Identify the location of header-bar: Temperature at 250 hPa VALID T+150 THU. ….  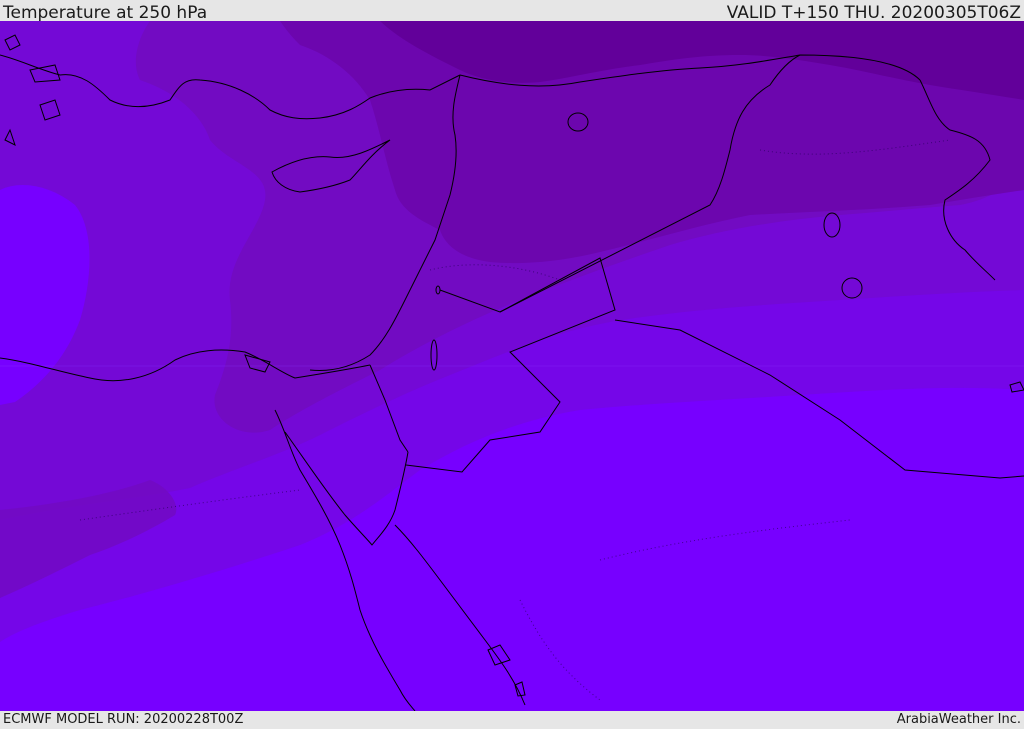
(512, 11).